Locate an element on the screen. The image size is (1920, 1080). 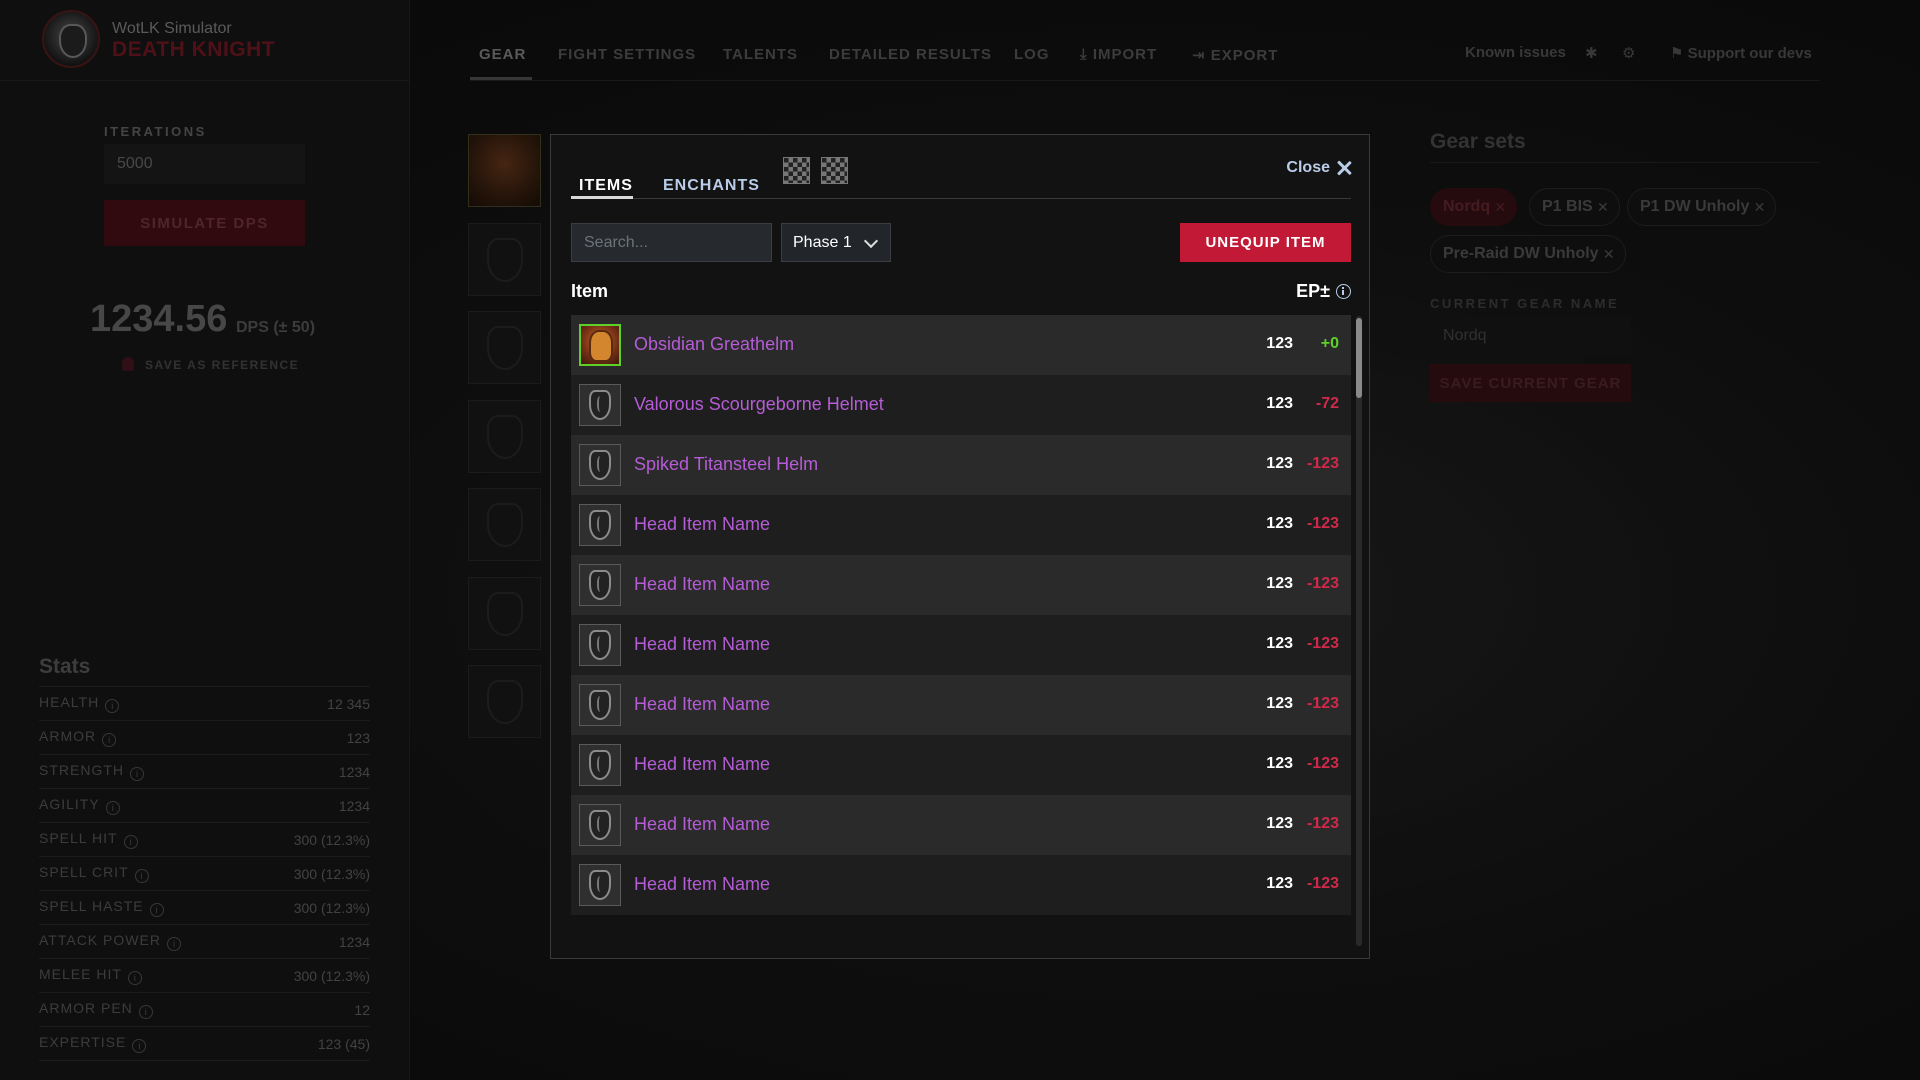
phase-select-value: Phase 1 is located at coordinates (822, 242).